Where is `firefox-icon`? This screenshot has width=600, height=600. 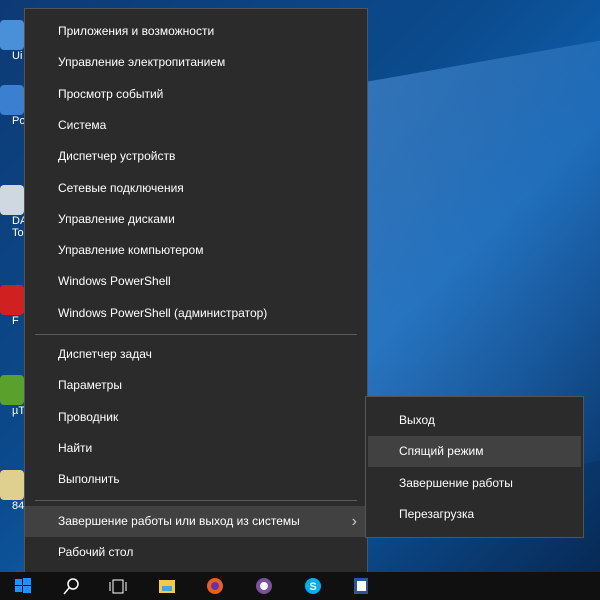 firefox-icon is located at coordinates (215, 586).